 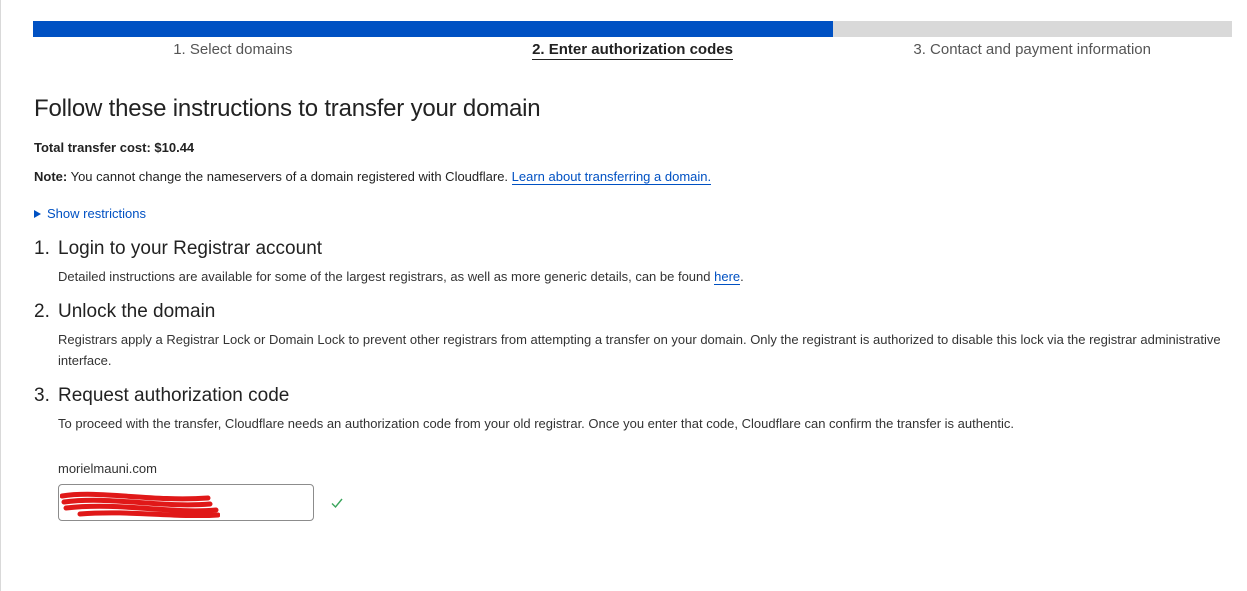 What do you see at coordinates (137, 311) in the screenshot?
I see `section-title: Unlock the domain` at bounding box center [137, 311].